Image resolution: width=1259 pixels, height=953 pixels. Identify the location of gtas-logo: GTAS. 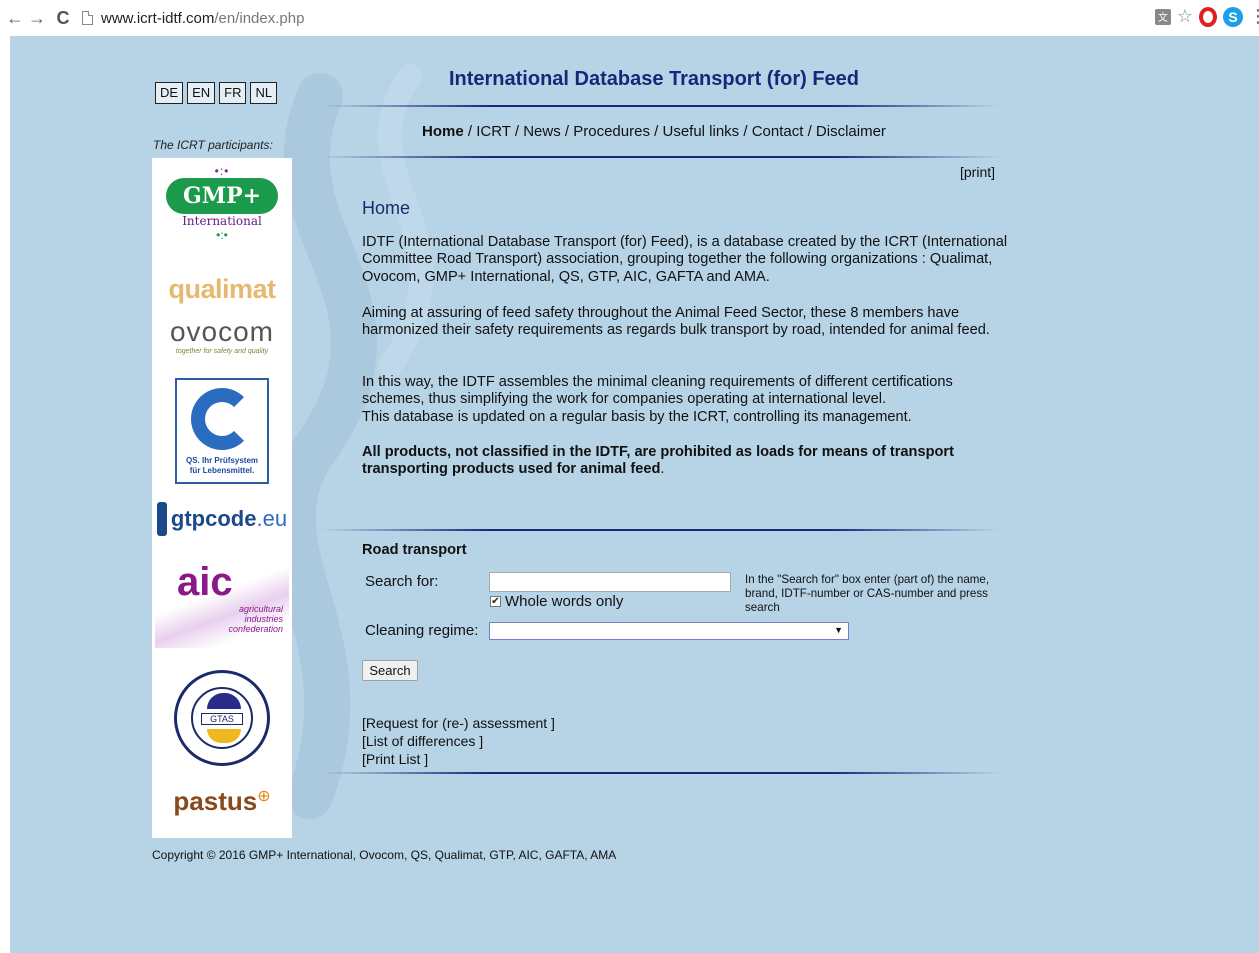
(222, 718).